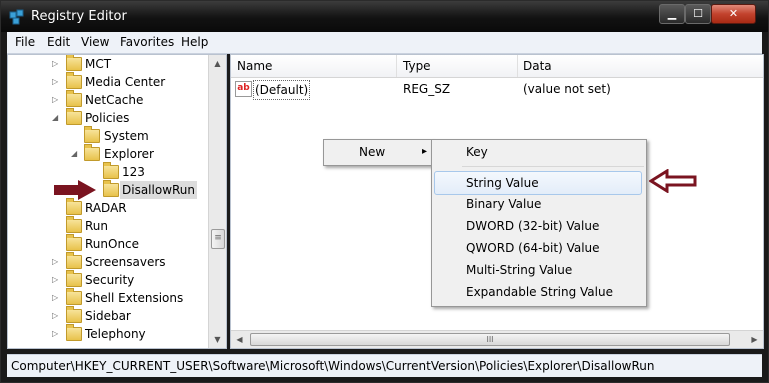  What do you see at coordinates (533, 226) in the screenshot?
I see `menu-item-label: DWORD (32-bit) Value` at bounding box center [533, 226].